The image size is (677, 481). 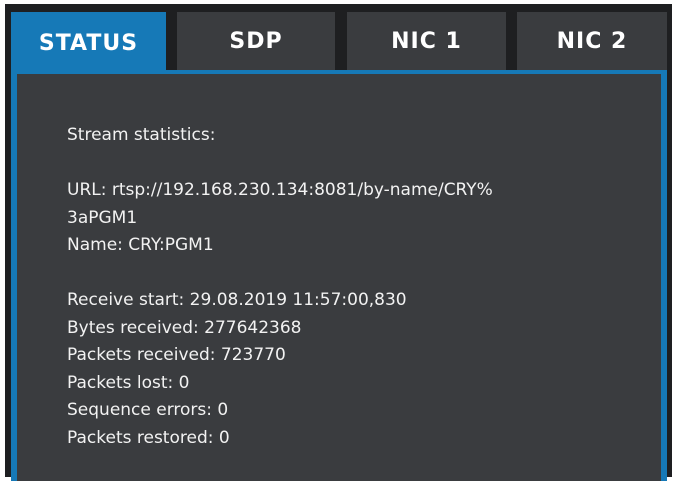 I want to click on packets-restored: Packets restored: 0, so click(x=148, y=437).